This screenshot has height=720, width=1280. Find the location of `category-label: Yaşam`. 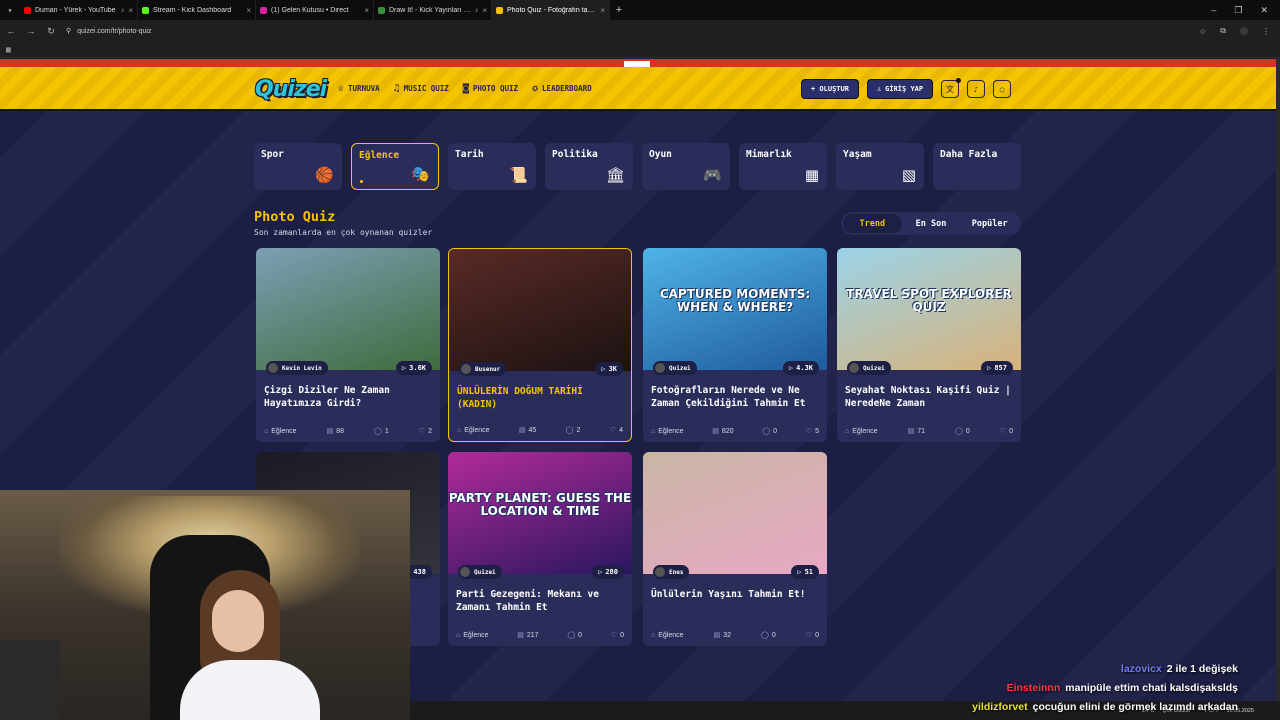

category-label: Yaşam is located at coordinates (857, 154).